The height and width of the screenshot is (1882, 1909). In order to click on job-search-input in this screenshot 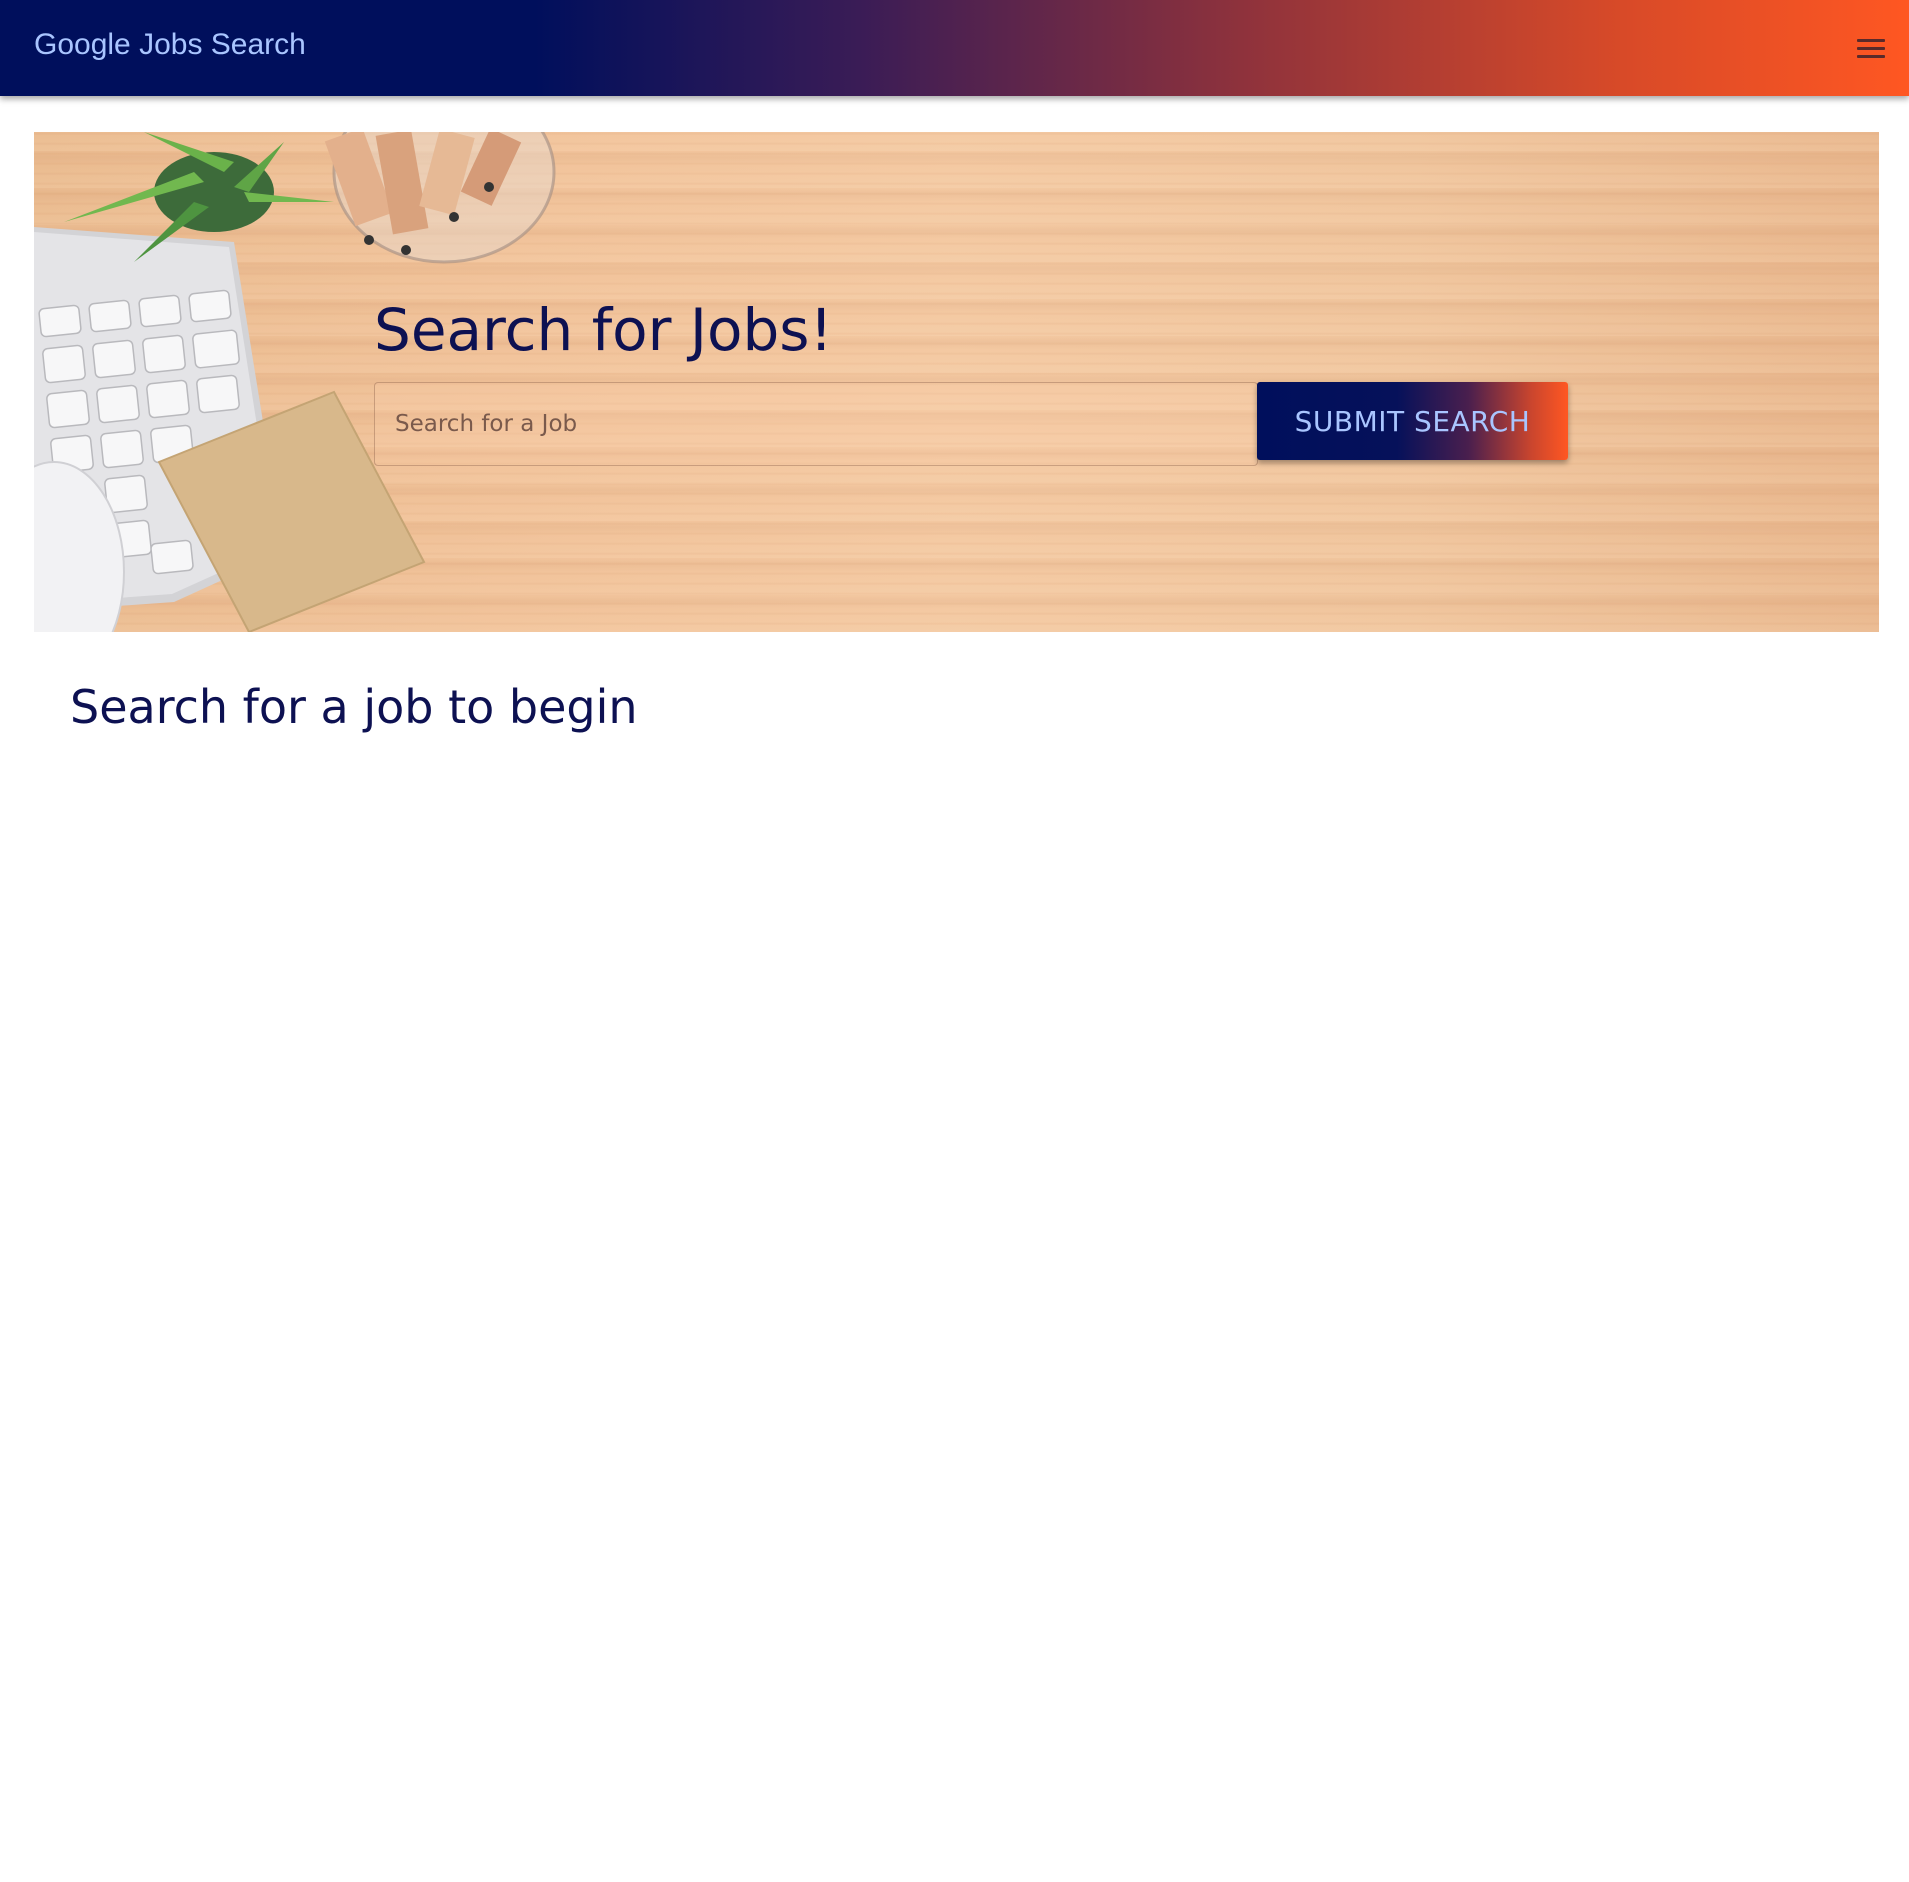, I will do `click(816, 424)`.